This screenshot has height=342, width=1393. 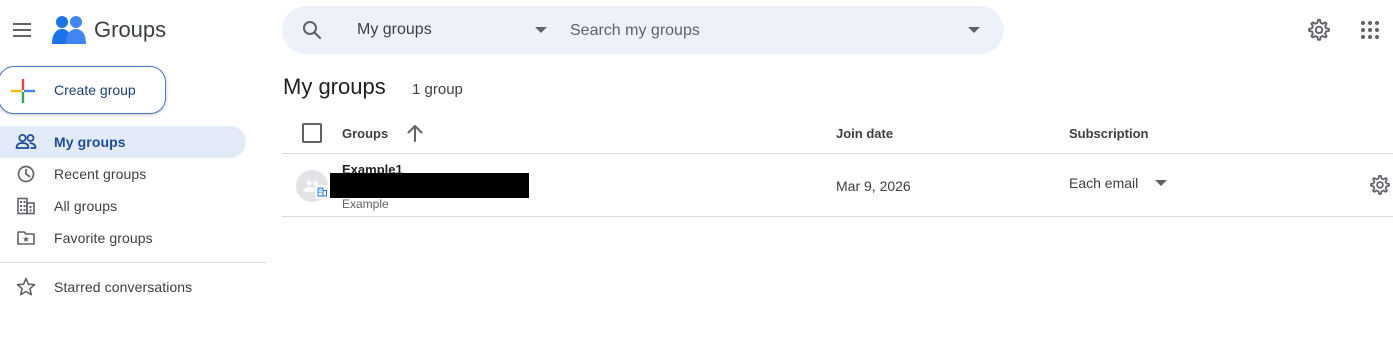 I want to click on sidebar-item-starred-conversations: Starred conversations, so click(x=123, y=287).